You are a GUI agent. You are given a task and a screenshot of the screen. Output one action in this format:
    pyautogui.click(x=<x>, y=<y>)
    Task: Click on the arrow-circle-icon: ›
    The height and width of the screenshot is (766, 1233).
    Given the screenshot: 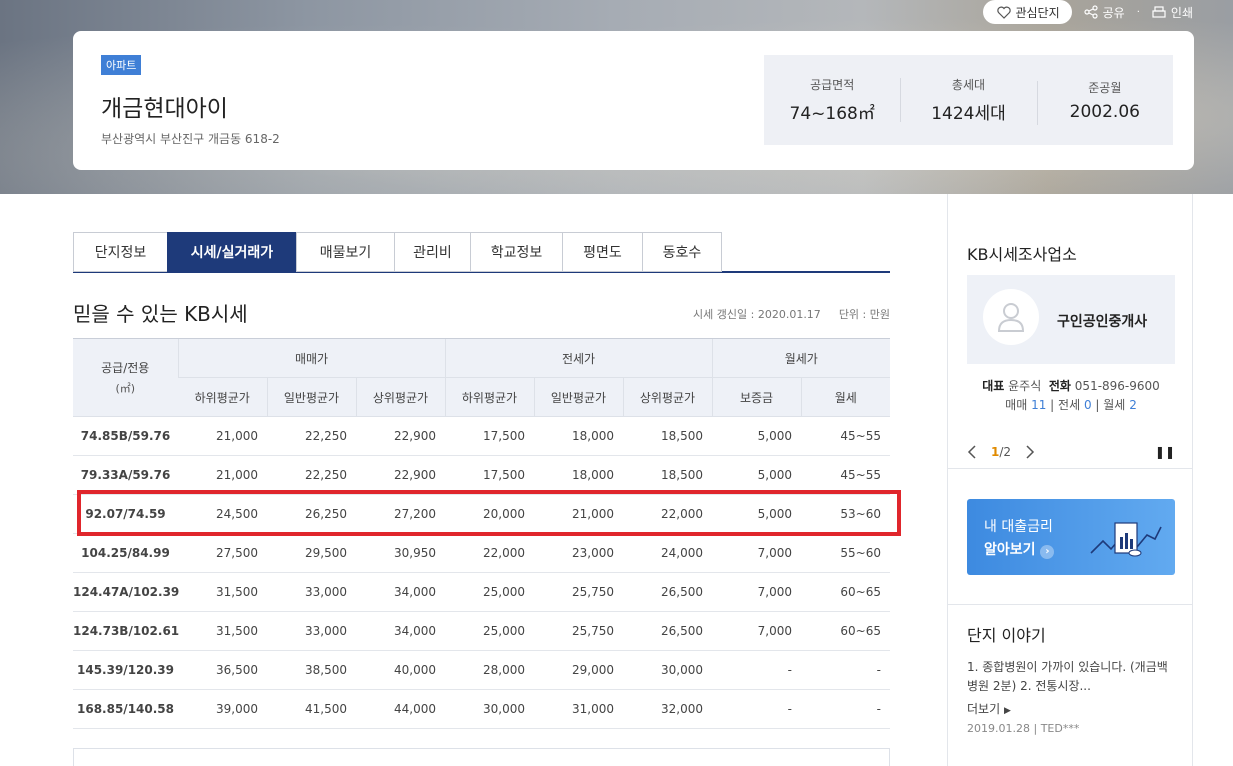 What is the action you would take?
    pyautogui.click(x=1047, y=552)
    